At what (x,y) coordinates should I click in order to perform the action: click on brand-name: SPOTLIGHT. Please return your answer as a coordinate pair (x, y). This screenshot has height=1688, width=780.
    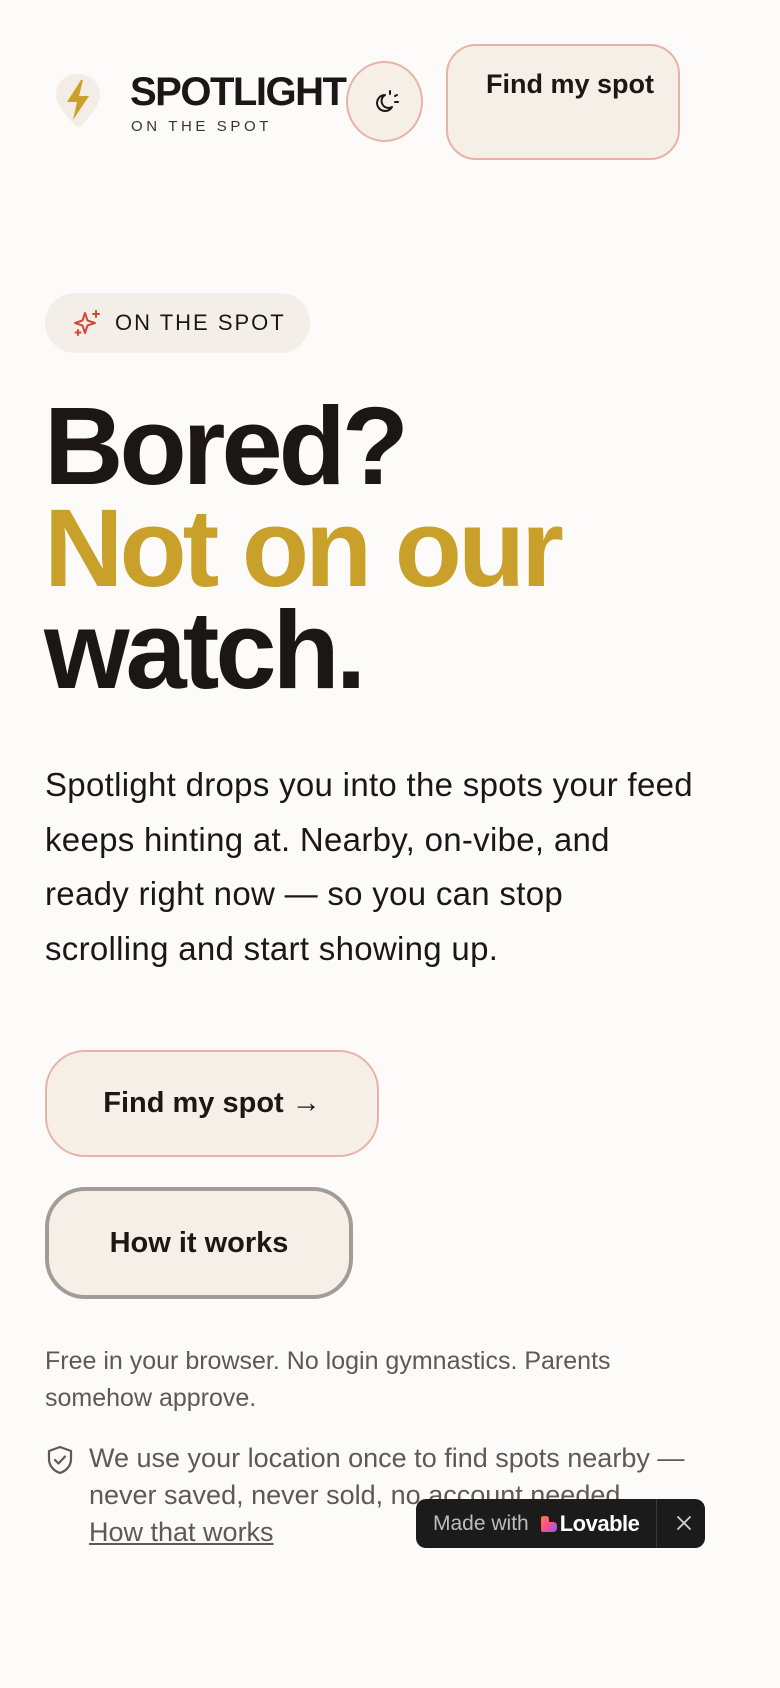
    Looking at the image, I should click on (238, 92).